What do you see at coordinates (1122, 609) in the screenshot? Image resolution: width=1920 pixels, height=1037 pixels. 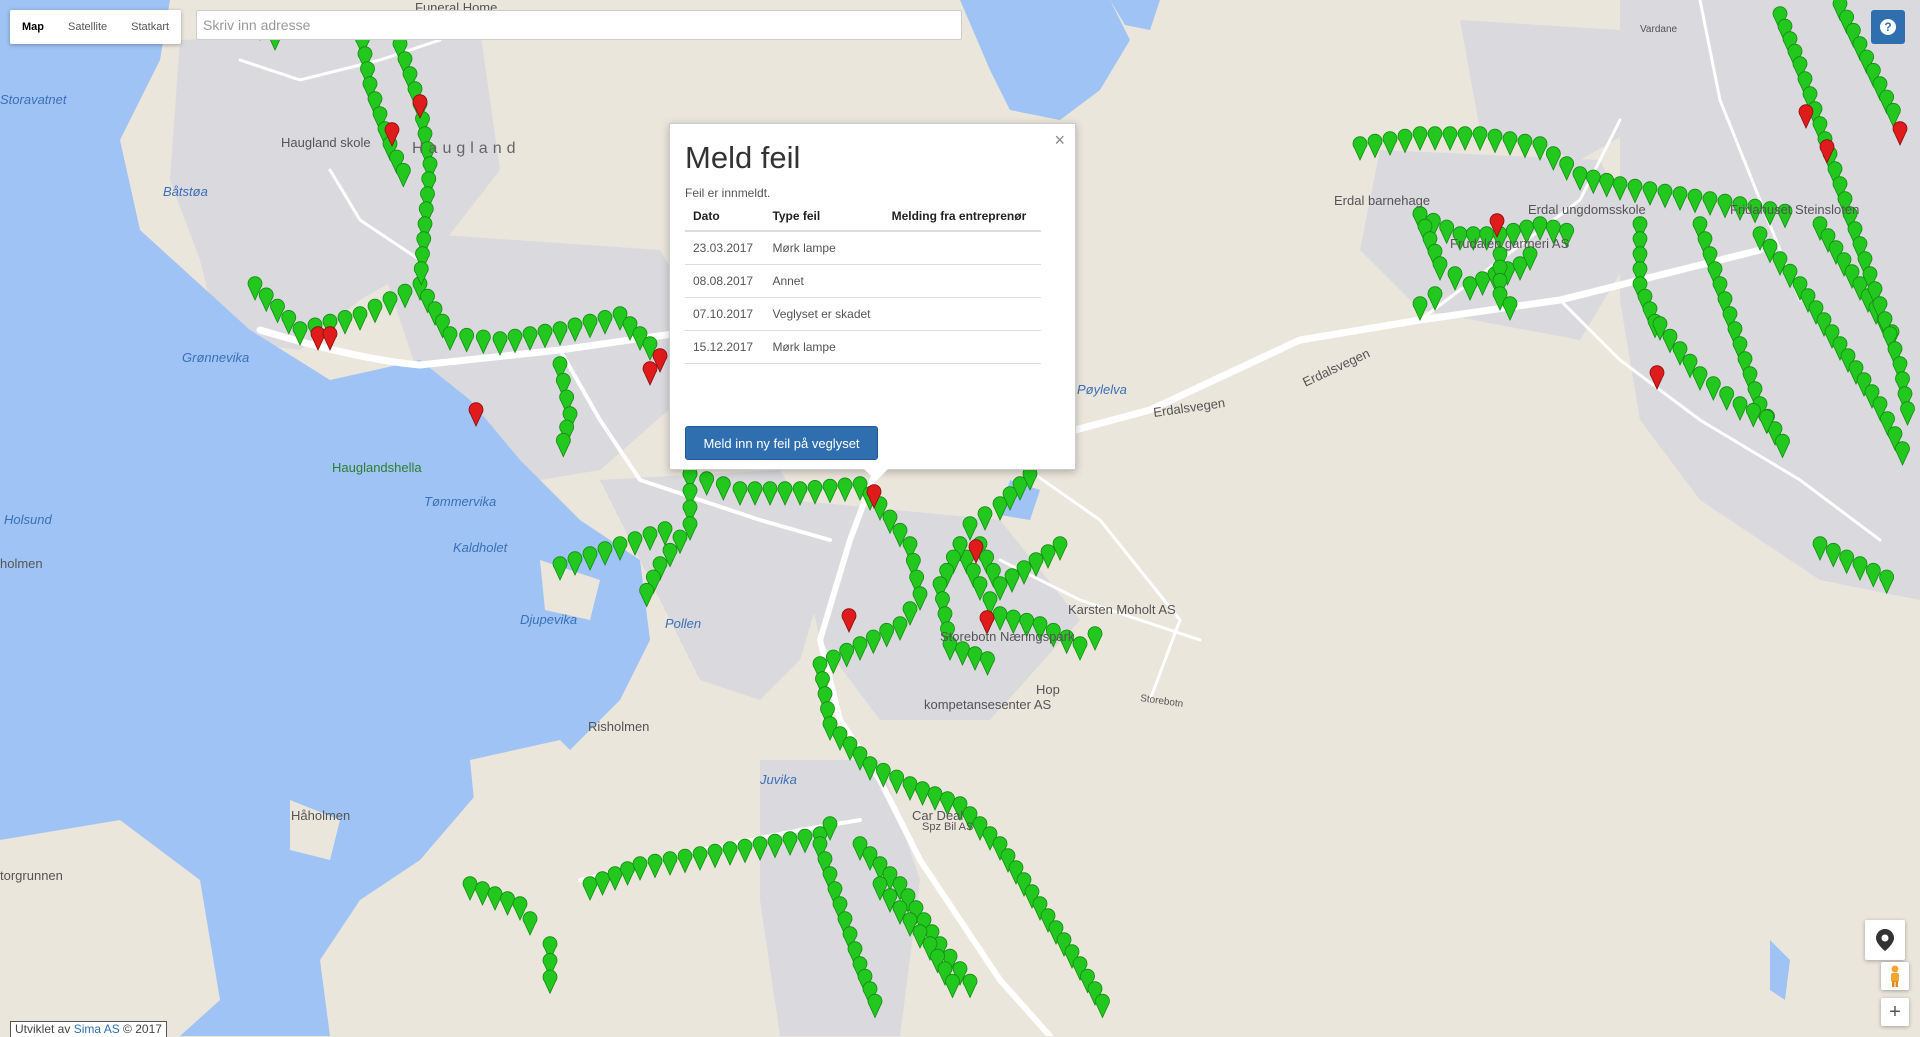 I see `label-karsten-moholt: Karsten Moholt AS` at bounding box center [1122, 609].